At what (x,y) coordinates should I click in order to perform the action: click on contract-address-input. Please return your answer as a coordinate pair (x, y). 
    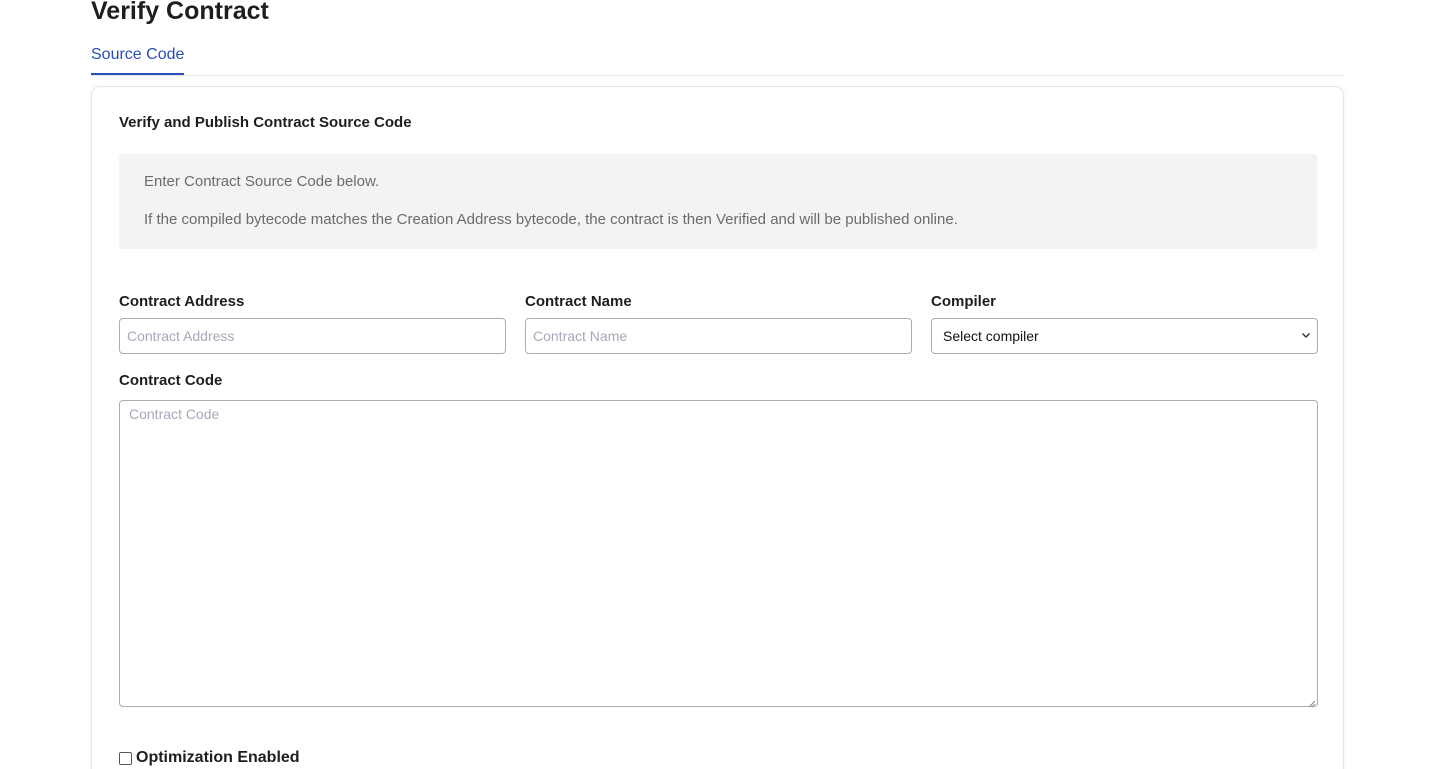
    Looking at the image, I should click on (312, 336).